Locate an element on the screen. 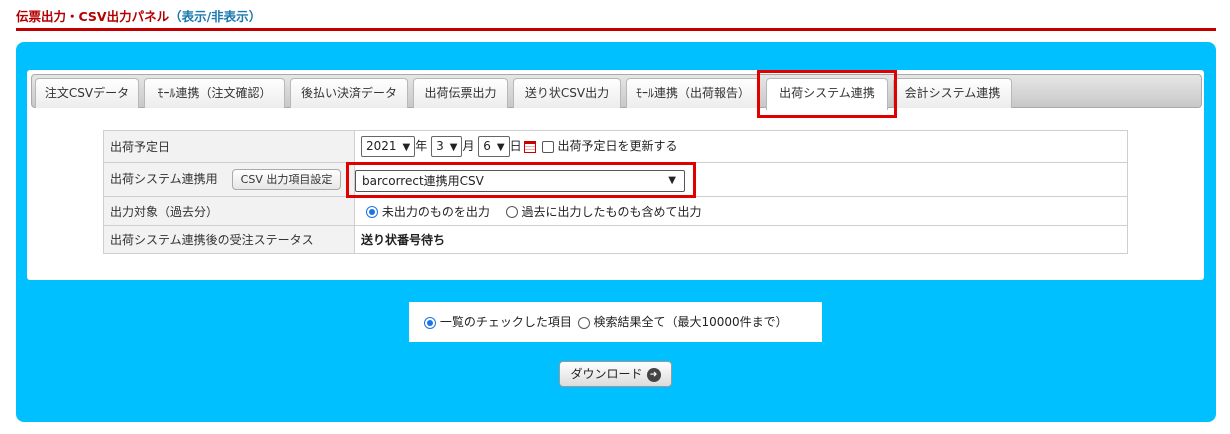 This screenshot has height=434, width=1230. highlight-frame-select is located at coordinates (521, 180).